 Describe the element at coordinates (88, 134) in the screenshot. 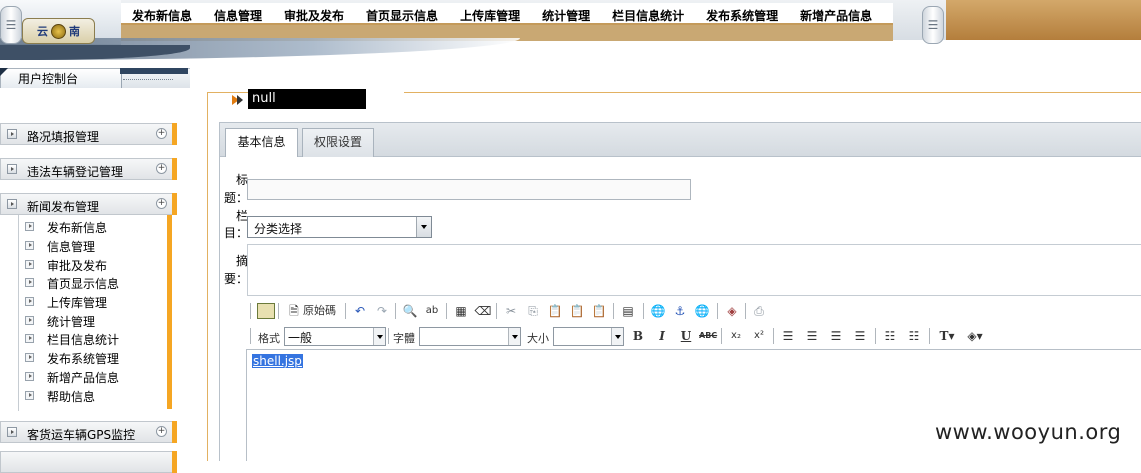

I see `sidebar-group-road-report: 路况填报管理 +` at that location.